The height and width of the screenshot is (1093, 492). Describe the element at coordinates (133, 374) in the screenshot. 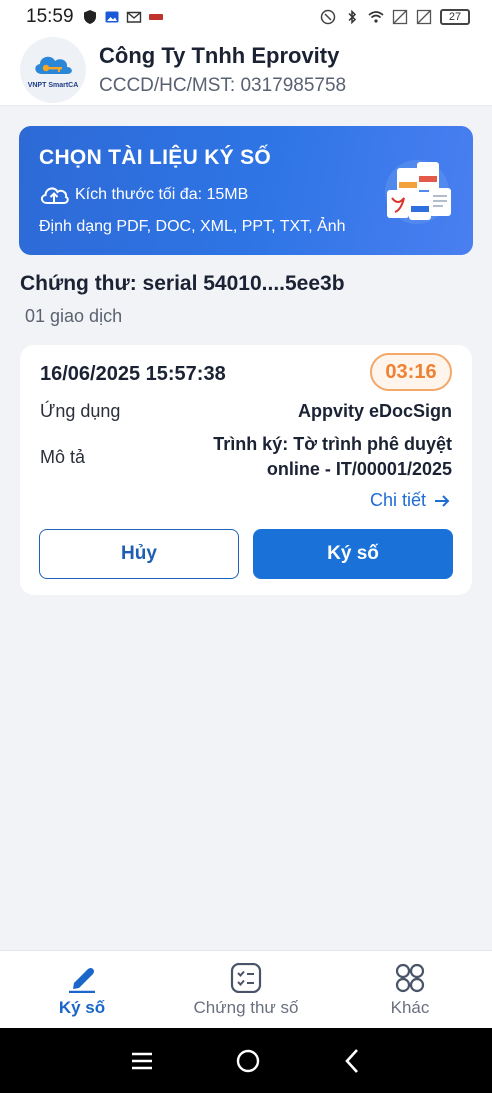

I see `transaction-datetime: 16/06/2025 15:57:38` at that location.